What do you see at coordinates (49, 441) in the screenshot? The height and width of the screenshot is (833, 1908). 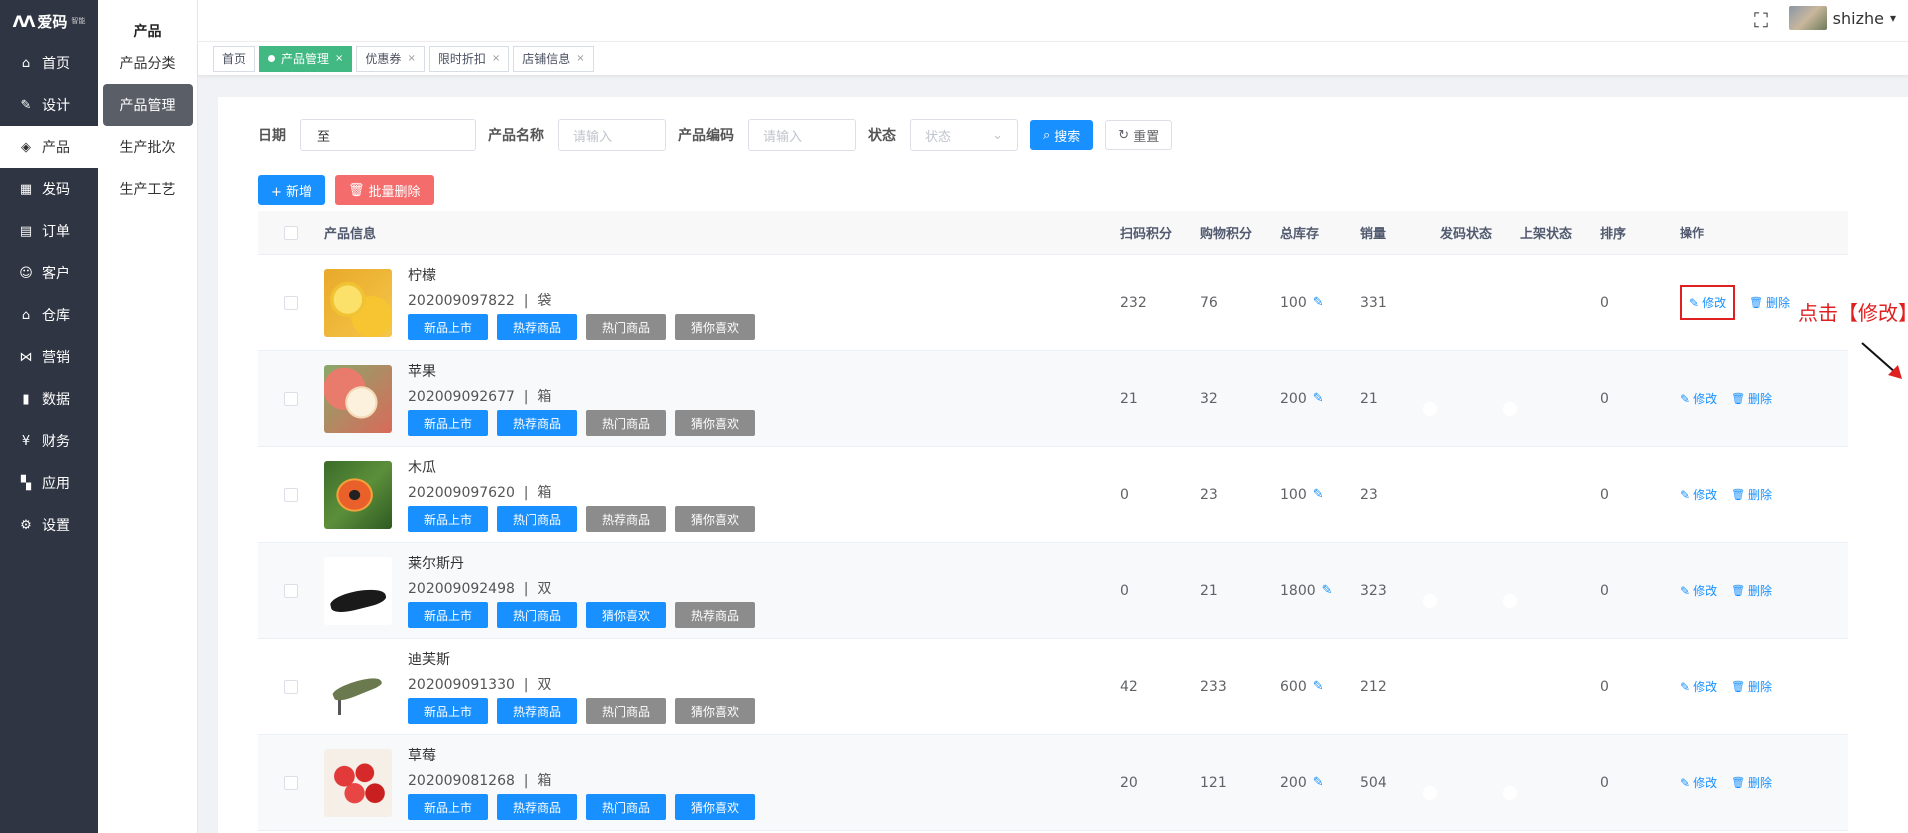 I see `nav-item-9: ¥ 财务` at bounding box center [49, 441].